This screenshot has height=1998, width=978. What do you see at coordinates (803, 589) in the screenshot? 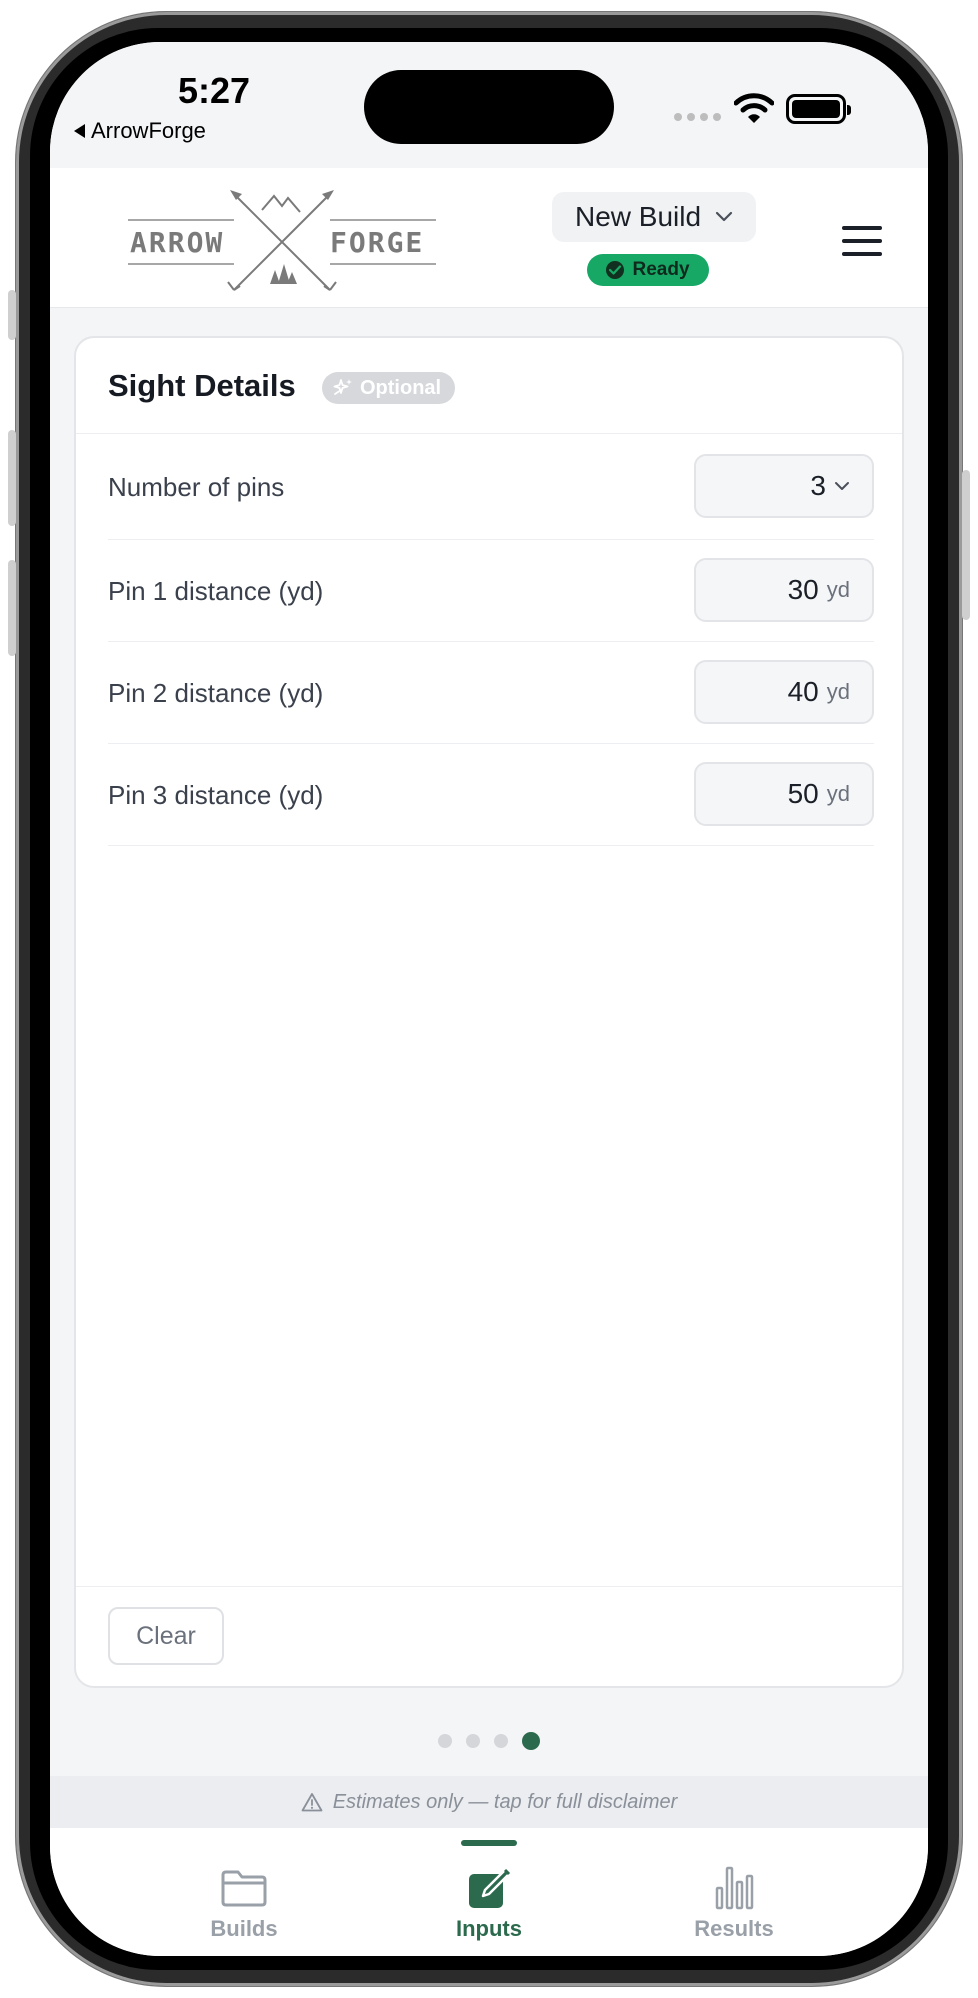
I see `field-value: 30` at bounding box center [803, 589].